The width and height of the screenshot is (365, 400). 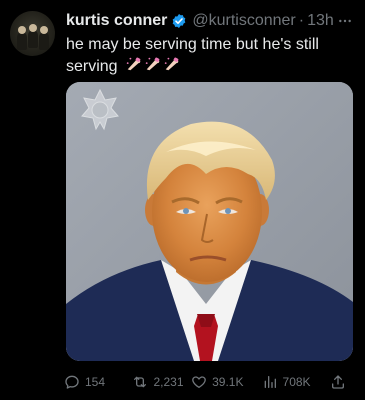 What do you see at coordinates (139, 382) in the screenshot?
I see `retweet-icon` at bounding box center [139, 382].